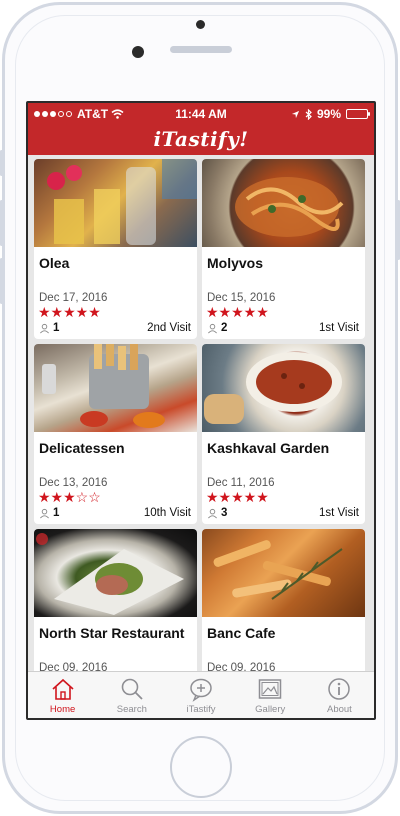 This screenshot has height=816, width=400. What do you see at coordinates (1, 163) in the screenshot?
I see `mute-switch` at bounding box center [1, 163].